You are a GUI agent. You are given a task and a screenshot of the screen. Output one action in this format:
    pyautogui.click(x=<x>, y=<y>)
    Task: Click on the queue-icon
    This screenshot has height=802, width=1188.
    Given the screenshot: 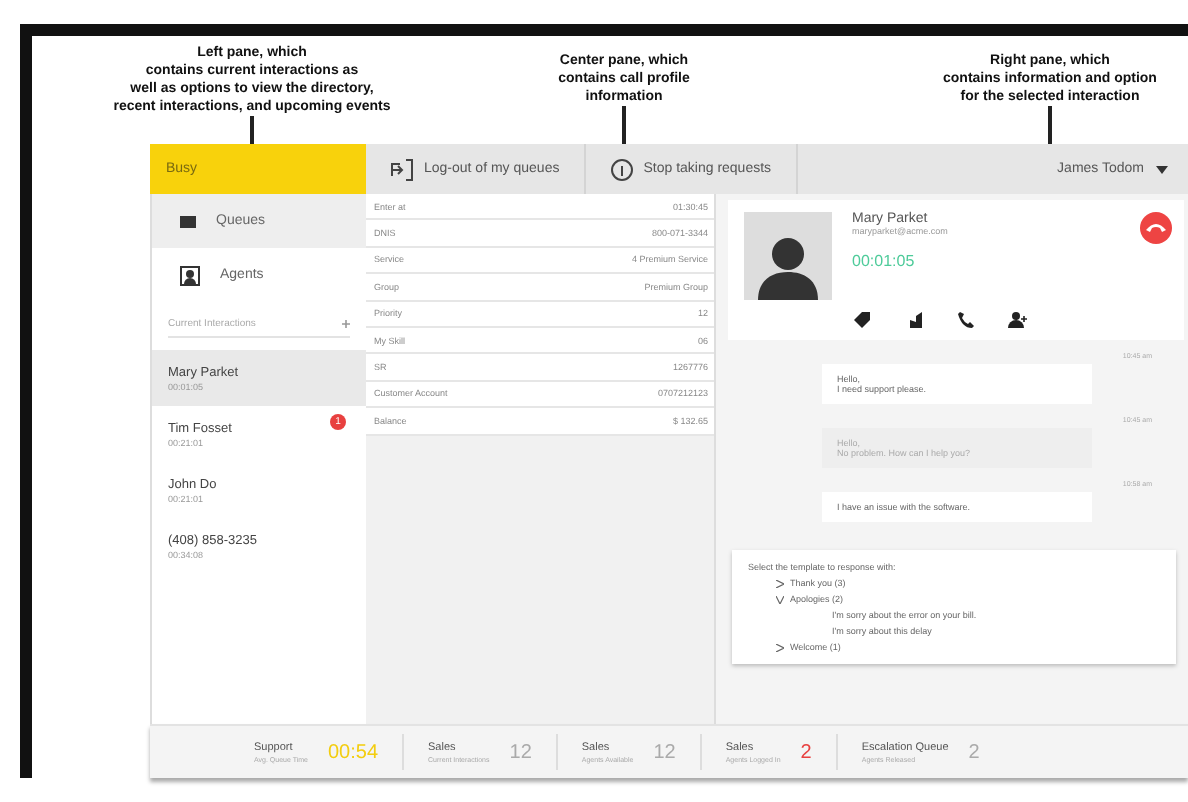 What is the action you would take?
    pyautogui.click(x=188, y=221)
    